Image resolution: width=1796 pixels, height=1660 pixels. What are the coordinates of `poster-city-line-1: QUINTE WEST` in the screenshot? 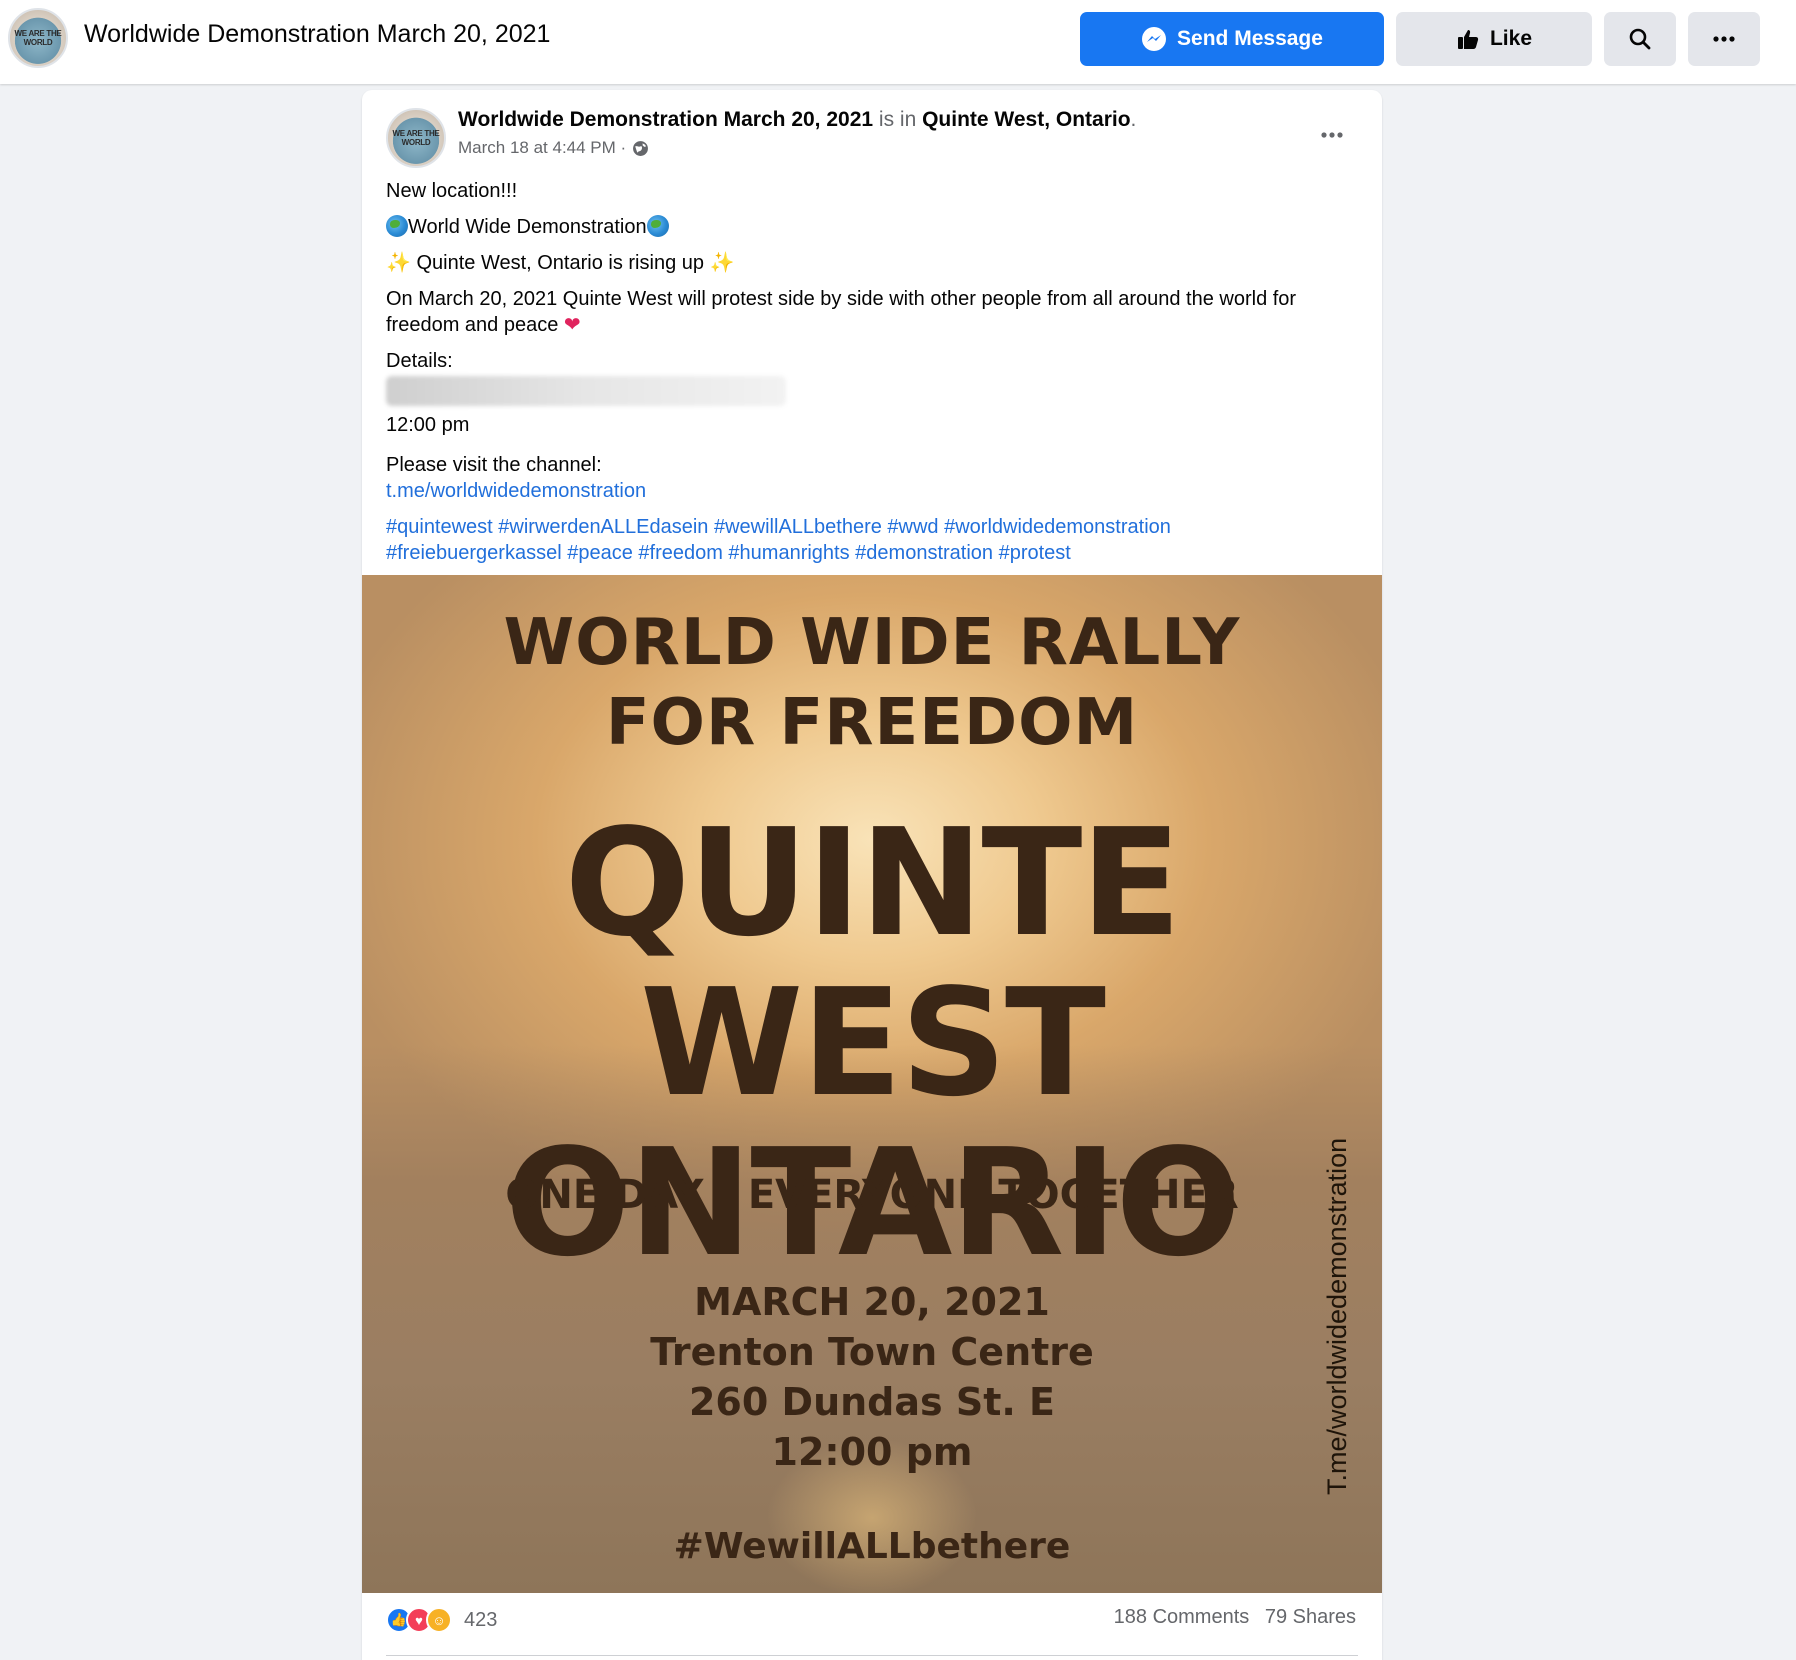 It's located at (873, 963).